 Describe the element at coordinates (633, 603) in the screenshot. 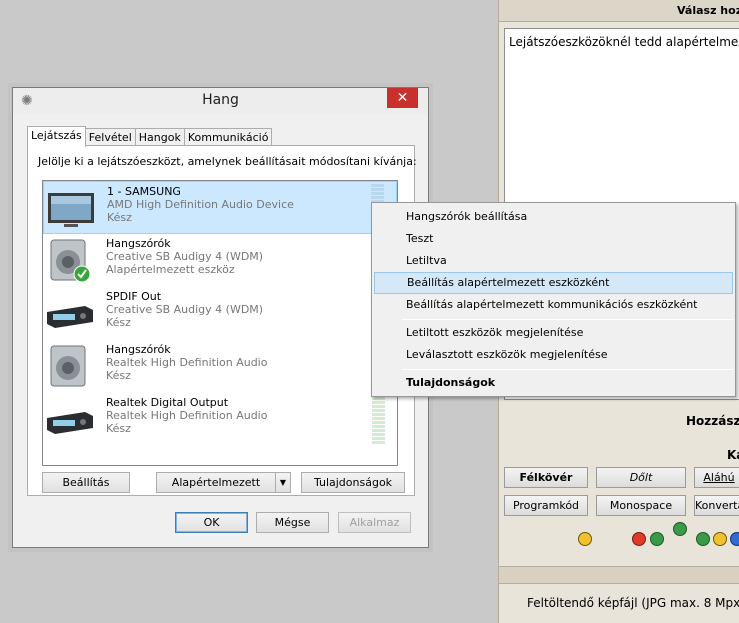

I see `upload-label: Feltöltendő képfájl (JPG max. 8 Mpx*` at that location.